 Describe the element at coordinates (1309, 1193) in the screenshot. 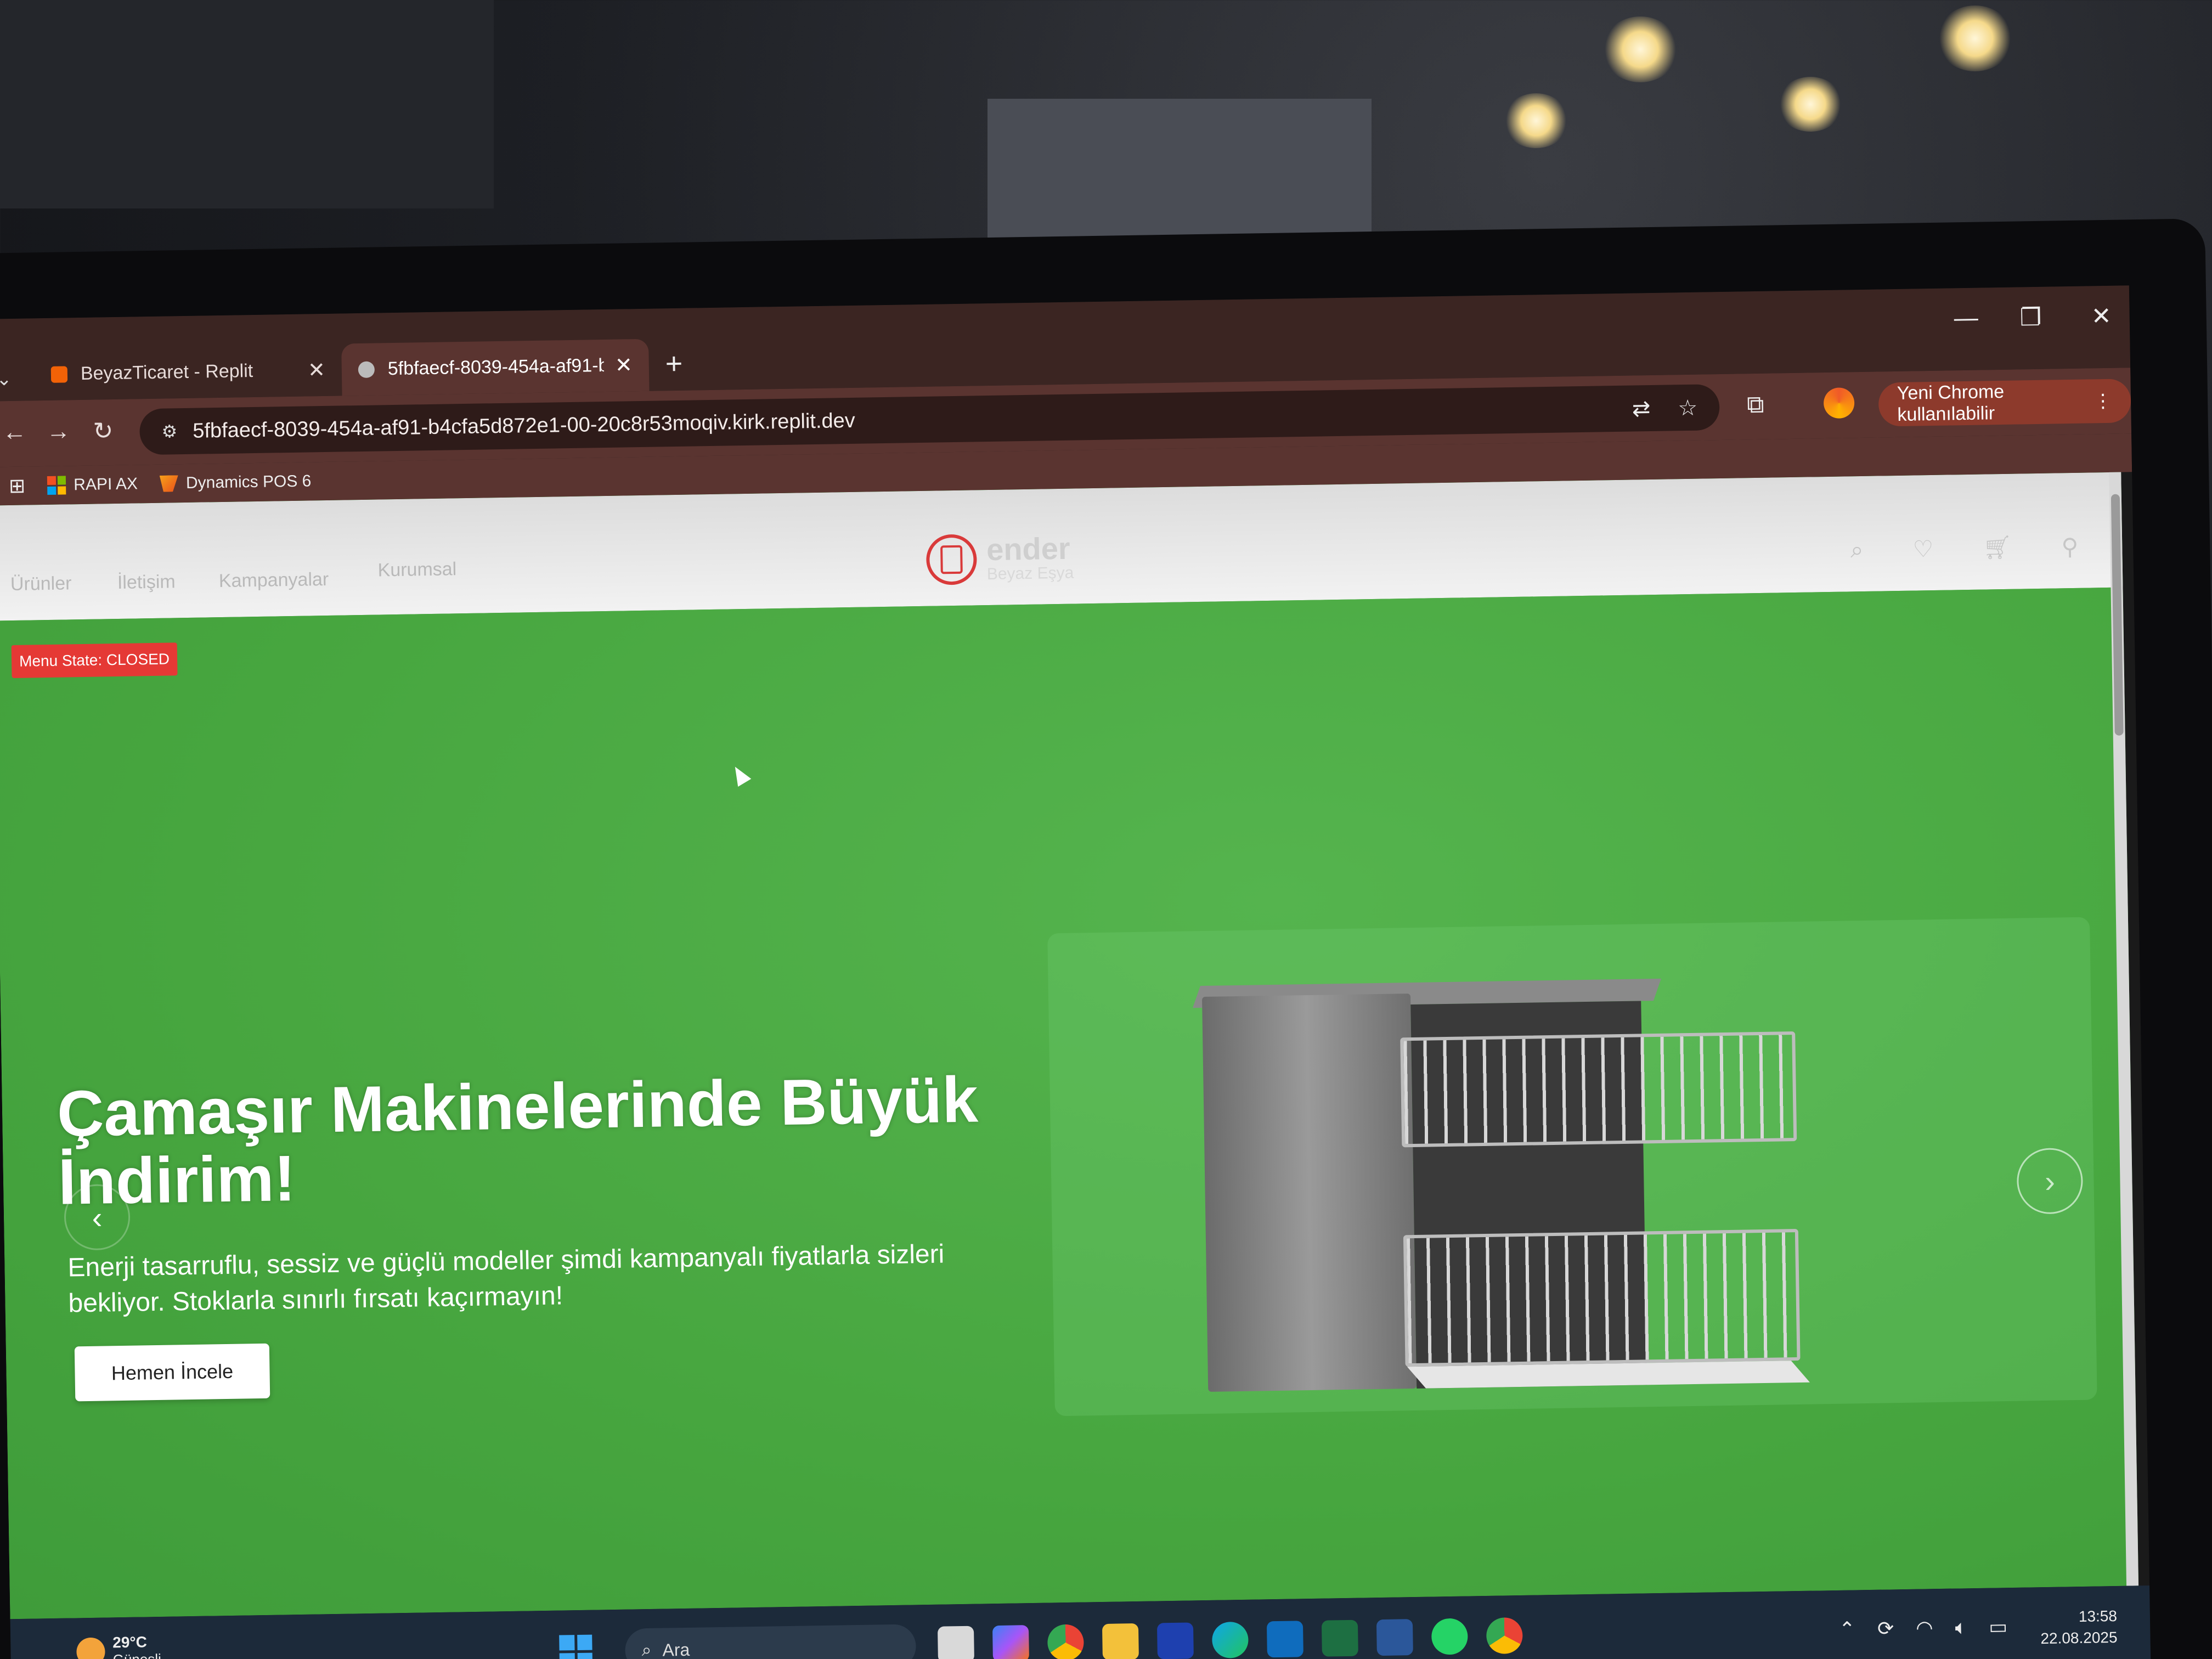

I see `dishwasher-side` at that location.